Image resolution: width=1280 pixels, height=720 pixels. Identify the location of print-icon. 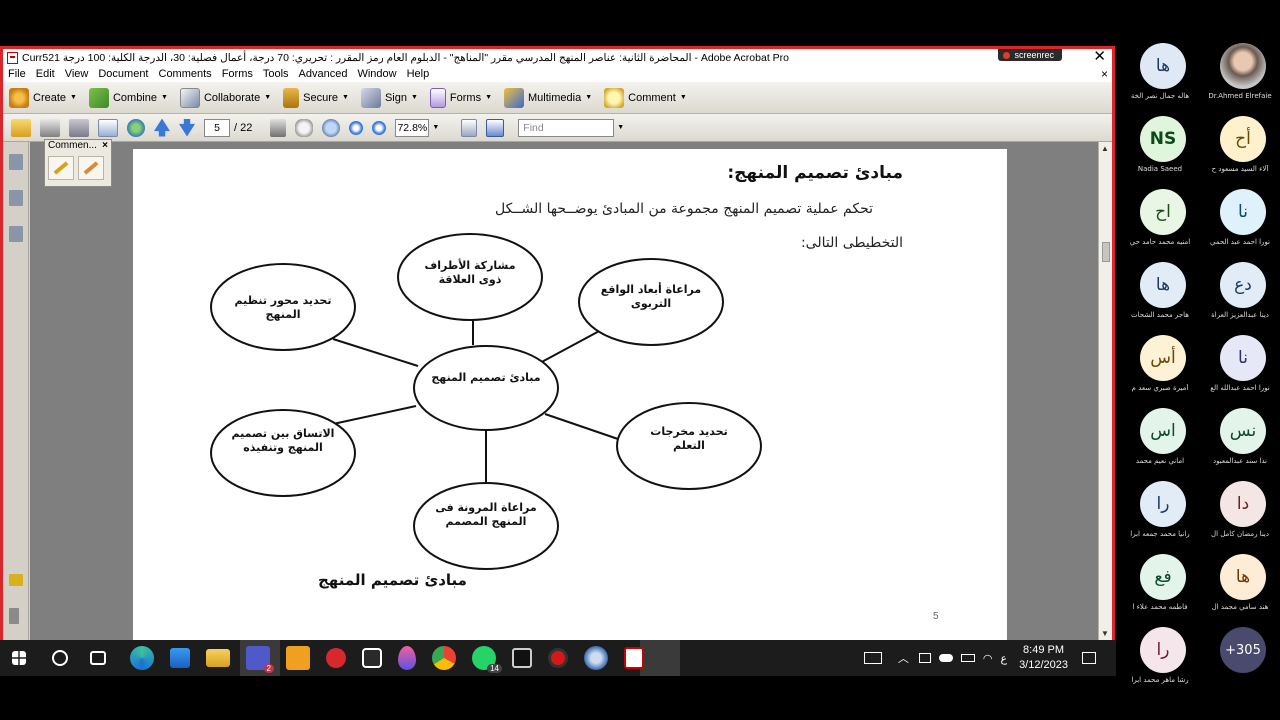
(50, 127).